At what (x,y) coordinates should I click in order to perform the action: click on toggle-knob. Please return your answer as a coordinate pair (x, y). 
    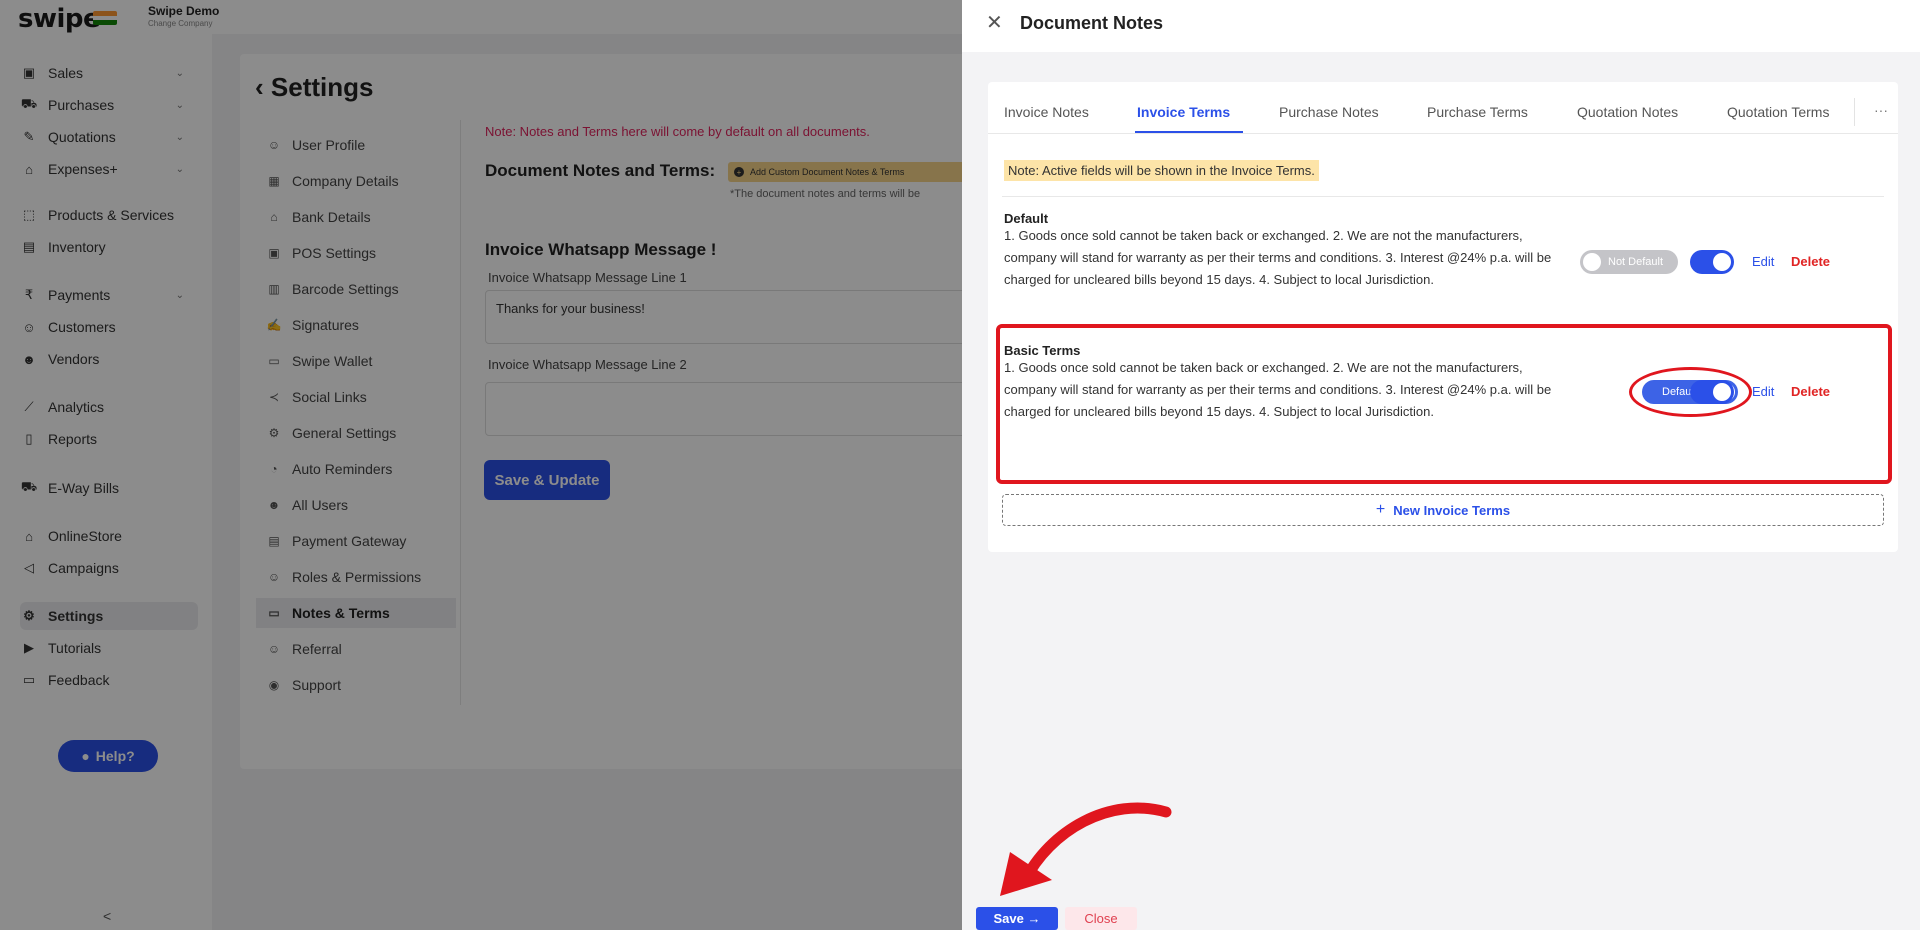
    Looking at the image, I should click on (1592, 262).